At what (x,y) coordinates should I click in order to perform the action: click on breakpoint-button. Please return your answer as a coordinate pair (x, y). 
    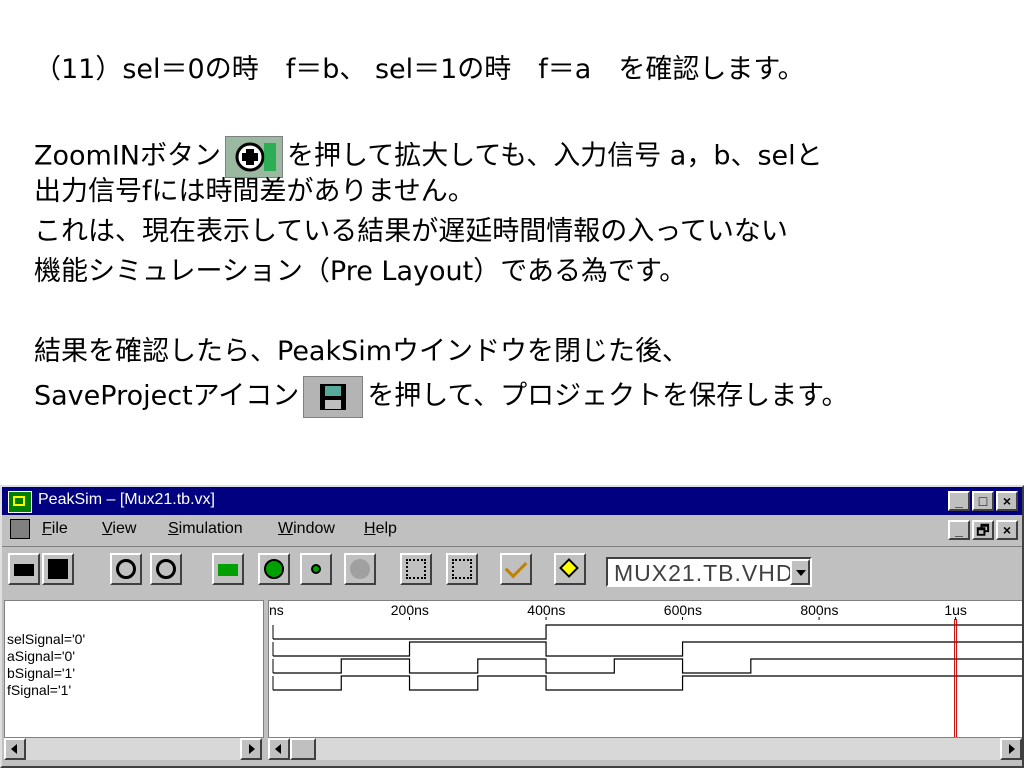
    Looking at the image, I should click on (570, 569).